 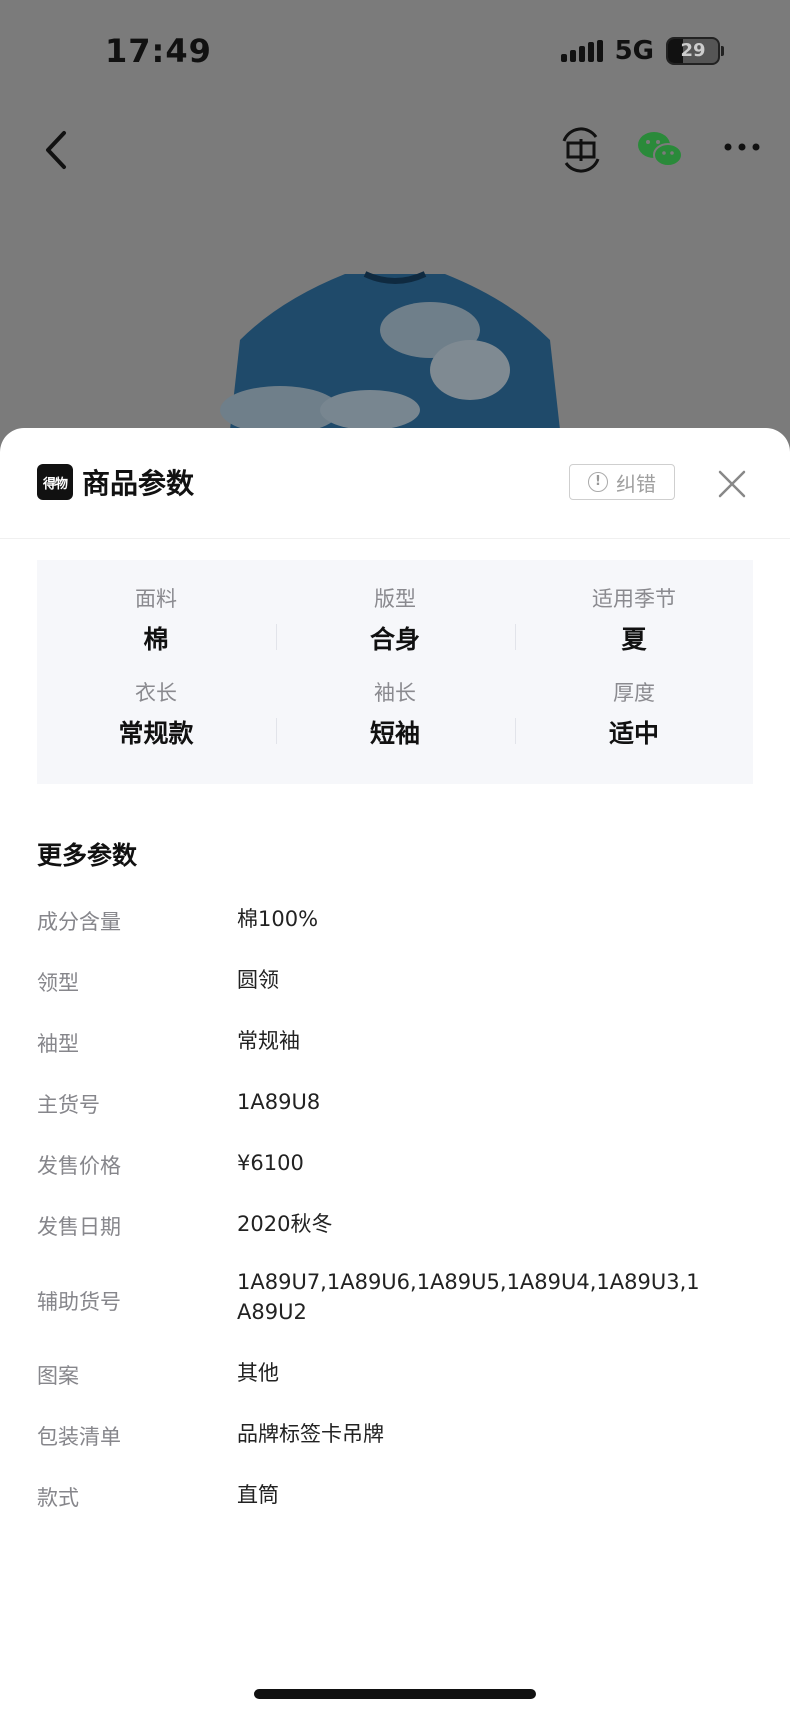 What do you see at coordinates (636, 483) in the screenshot?
I see `report-error-label: 纠错` at bounding box center [636, 483].